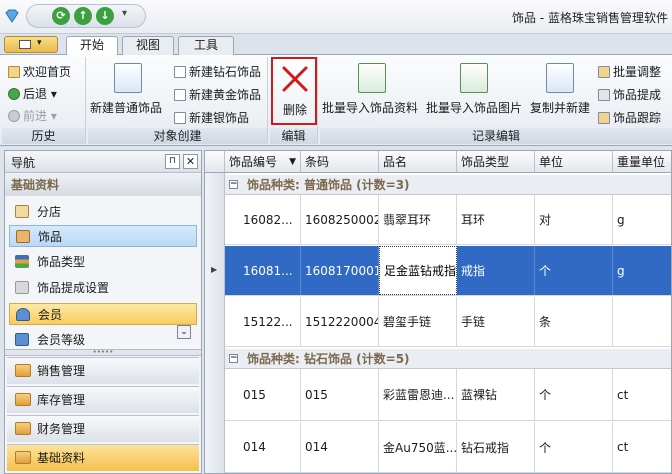 The image size is (672, 474). I want to click on new-gold-item-button: 新建黄金饰品, so click(217, 94).